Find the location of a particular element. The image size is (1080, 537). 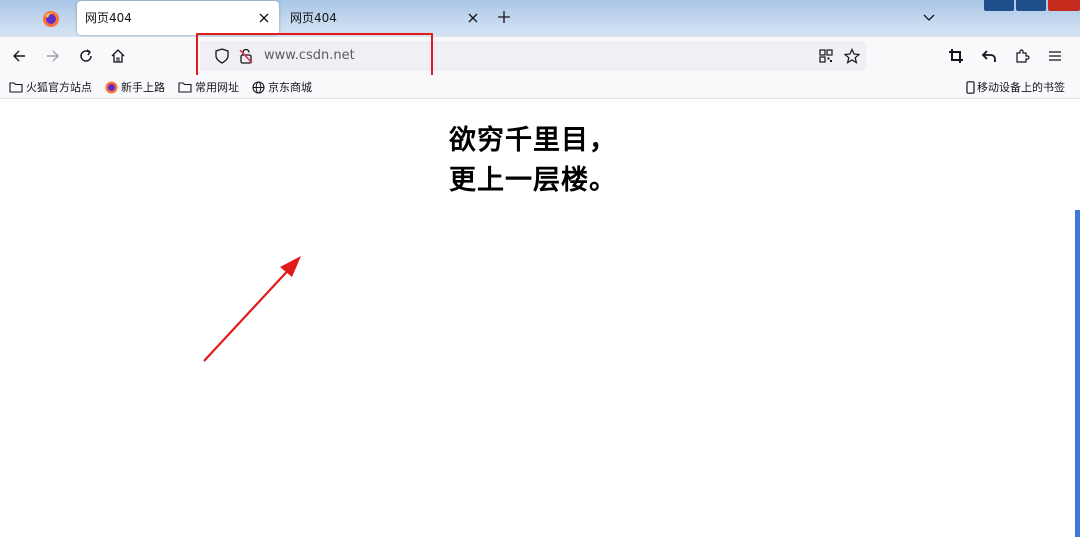

extensions-puzzle-icon is located at coordinates (1022, 56).